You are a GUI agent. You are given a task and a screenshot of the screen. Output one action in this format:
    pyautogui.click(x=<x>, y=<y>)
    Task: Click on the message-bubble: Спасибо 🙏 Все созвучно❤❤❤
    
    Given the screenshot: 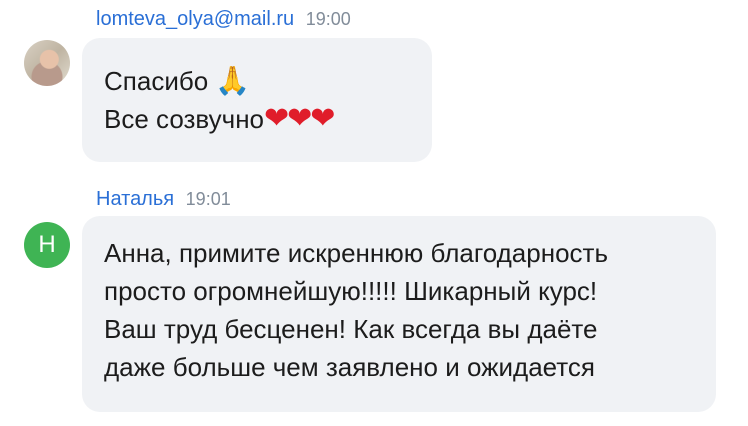 What is the action you would take?
    pyautogui.click(x=257, y=100)
    